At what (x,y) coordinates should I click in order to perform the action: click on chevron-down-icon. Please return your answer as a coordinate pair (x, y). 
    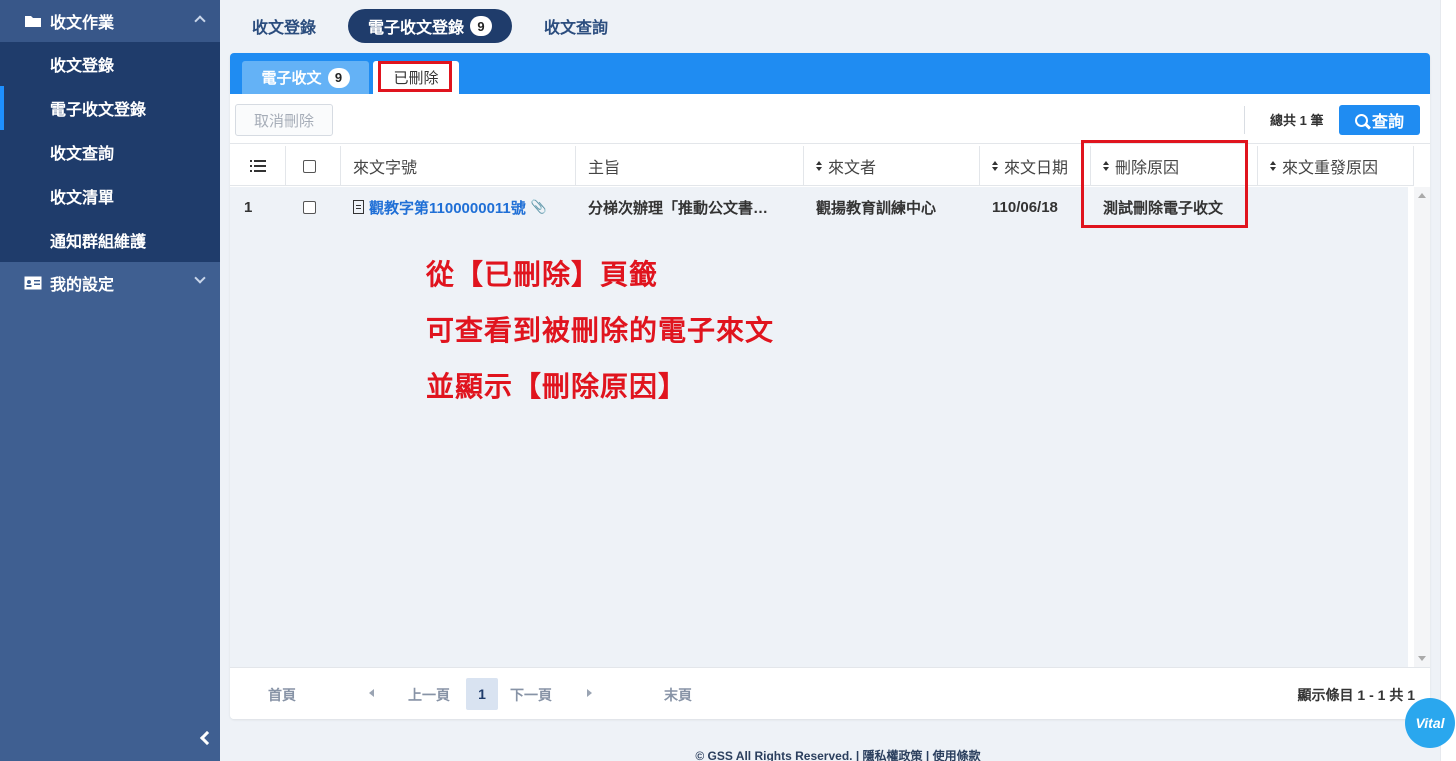
    Looking at the image, I should click on (200, 278).